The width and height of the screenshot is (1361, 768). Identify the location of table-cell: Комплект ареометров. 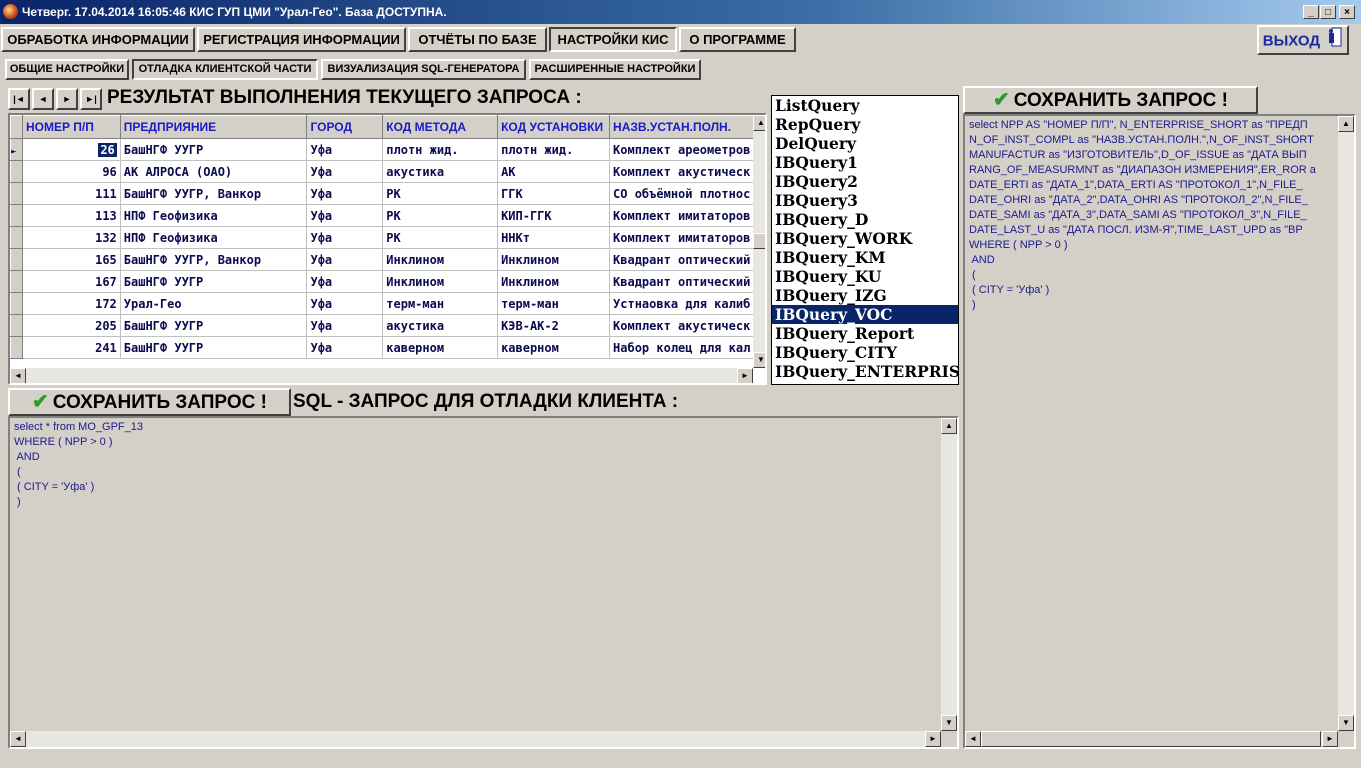
(687, 149).